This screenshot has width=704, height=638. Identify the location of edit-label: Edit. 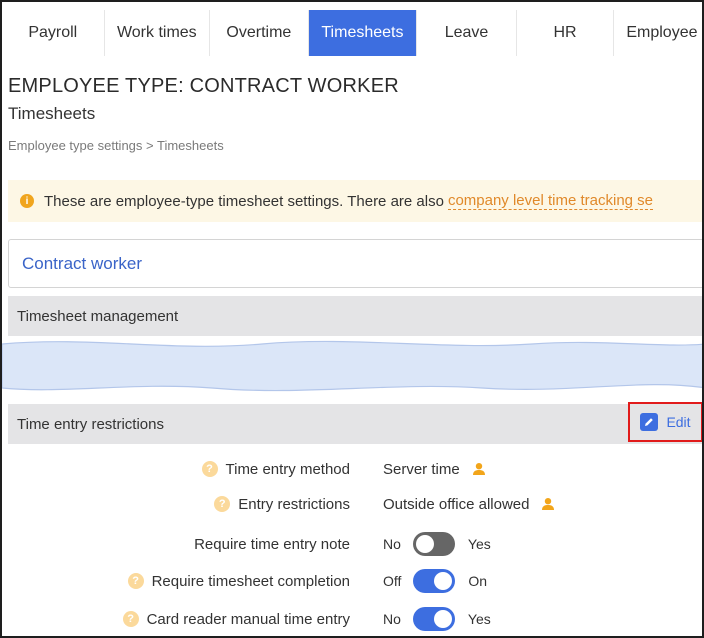
(678, 422).